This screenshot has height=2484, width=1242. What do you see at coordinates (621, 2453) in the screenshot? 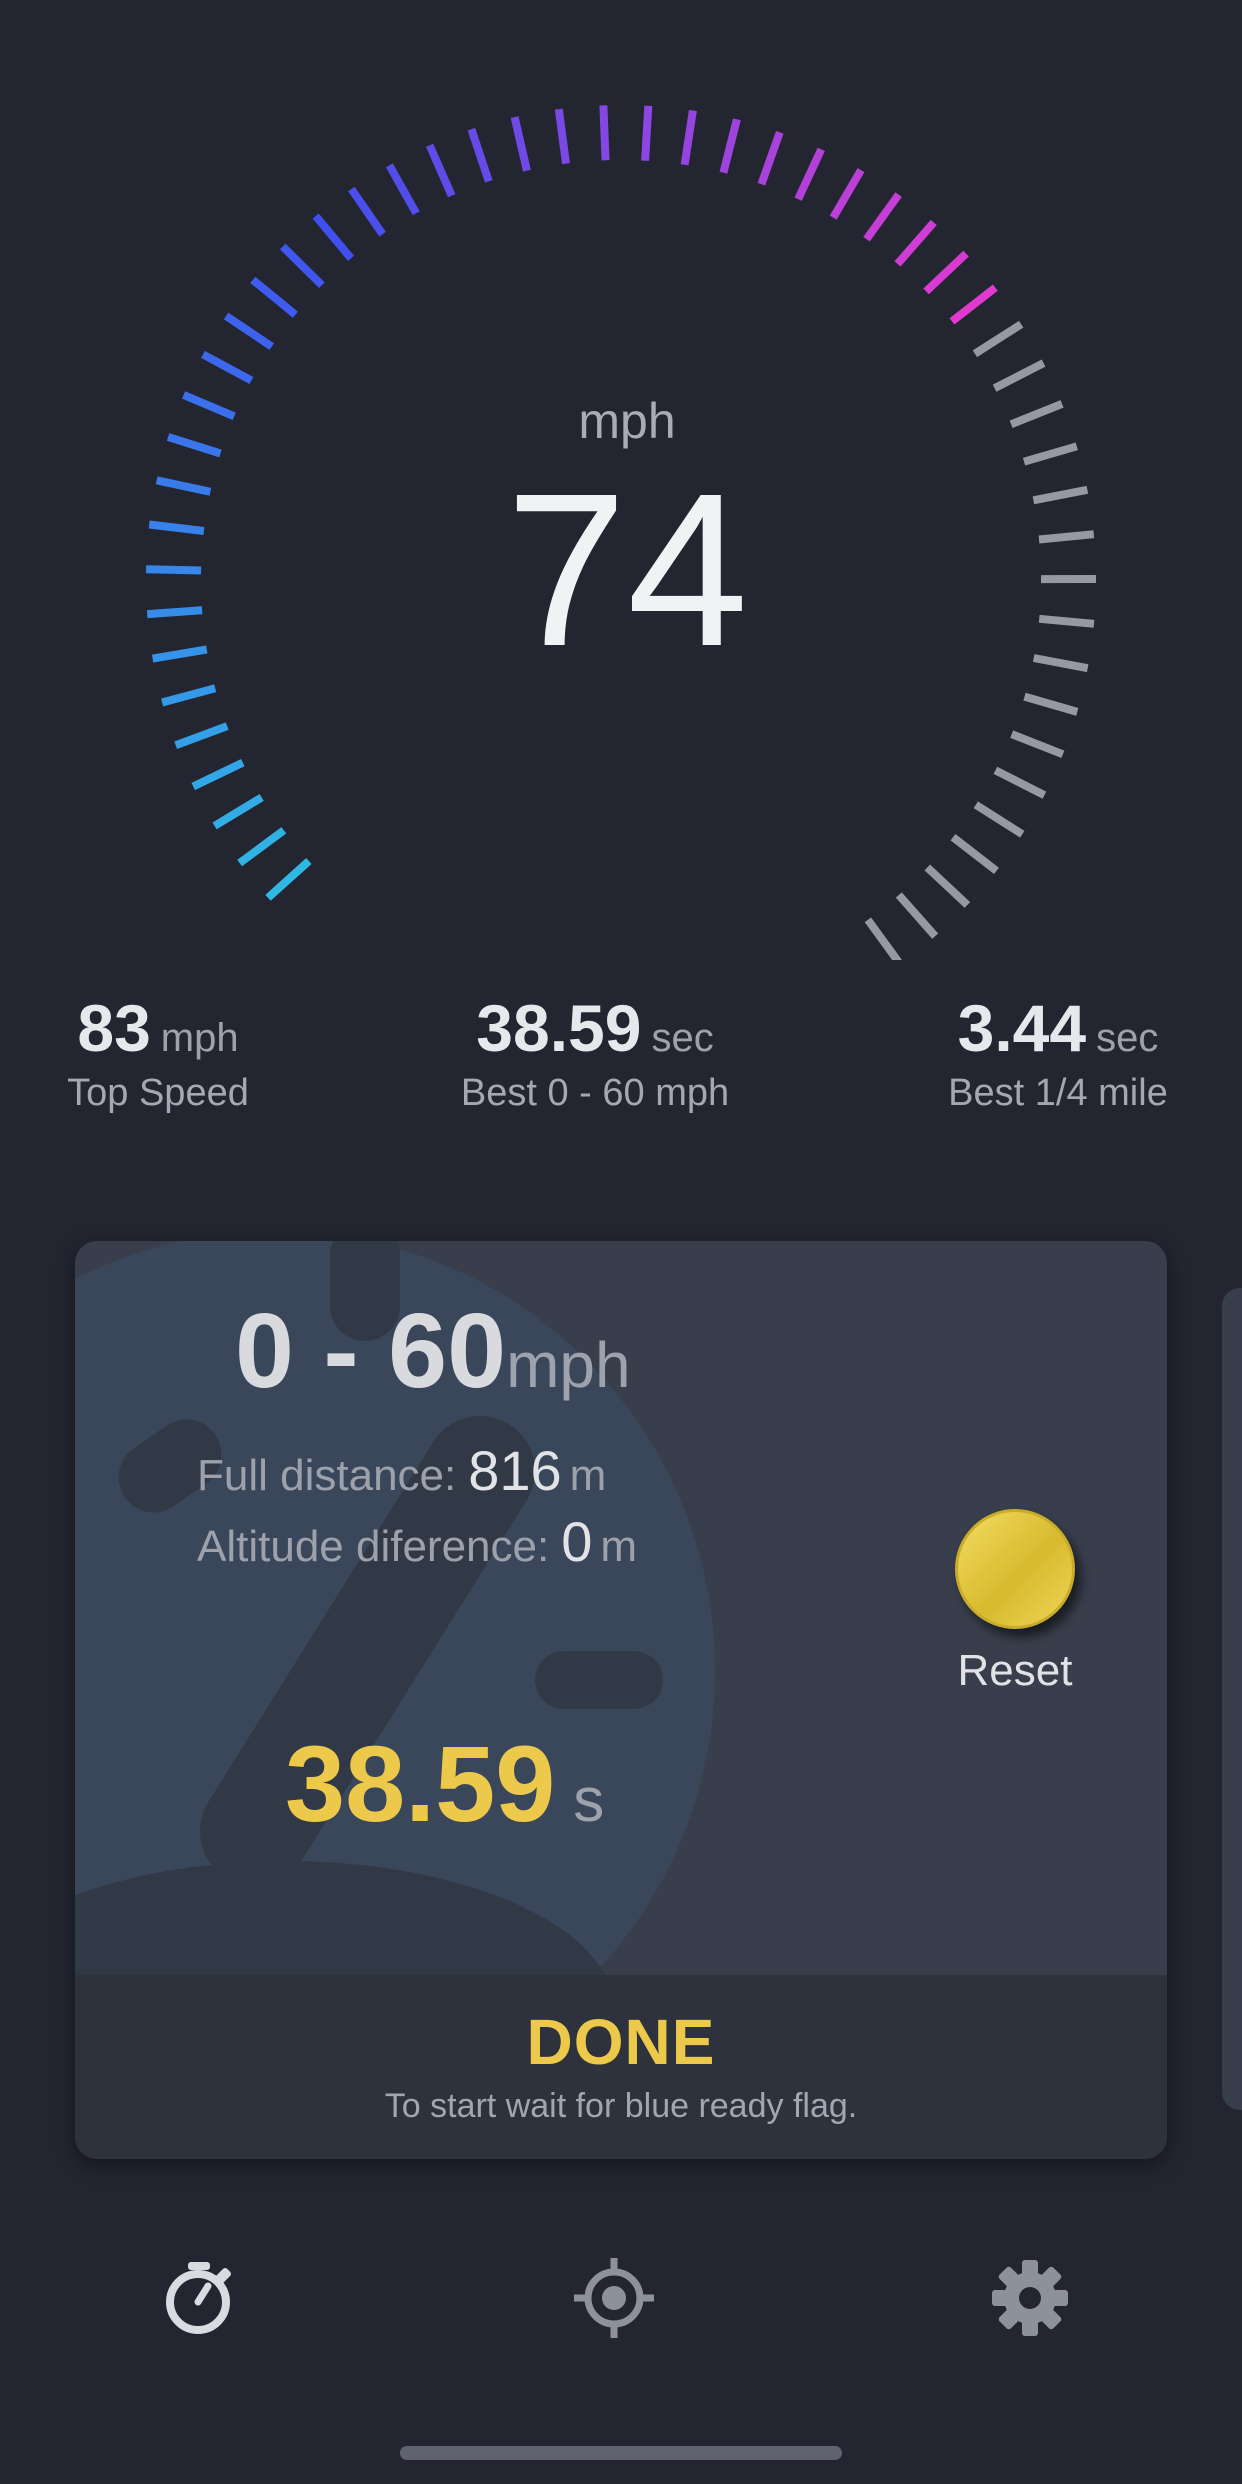
I see `home-indicator` at bounding box center [621, 2453].